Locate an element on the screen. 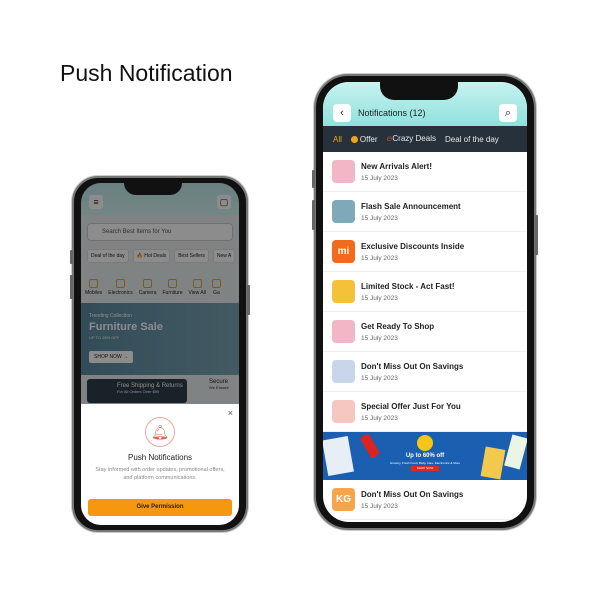 Image resolution: width=600 pixels, height=600 pixels. close-icon: × is located at coordinates (230, 413).